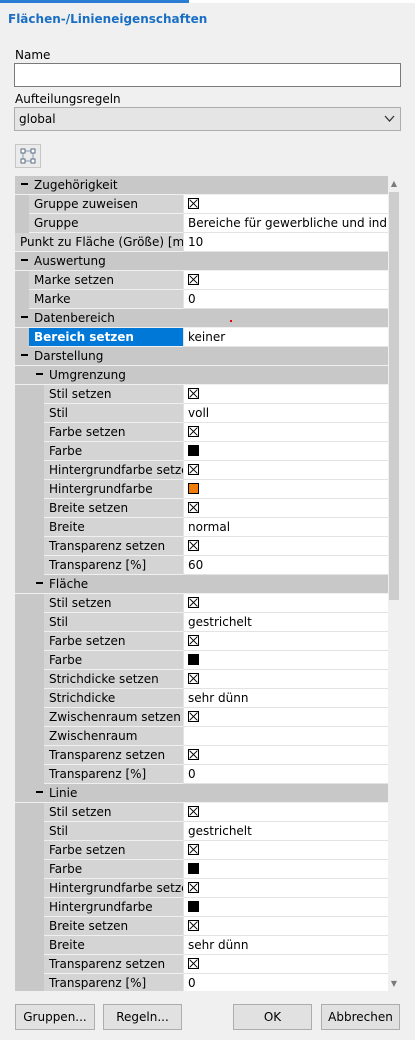 The width and height of the screenshot is (415, 1040). Describe the element at coordinates (285, 565) in the screenshot. I see `property-value-cell: 60` at that location.